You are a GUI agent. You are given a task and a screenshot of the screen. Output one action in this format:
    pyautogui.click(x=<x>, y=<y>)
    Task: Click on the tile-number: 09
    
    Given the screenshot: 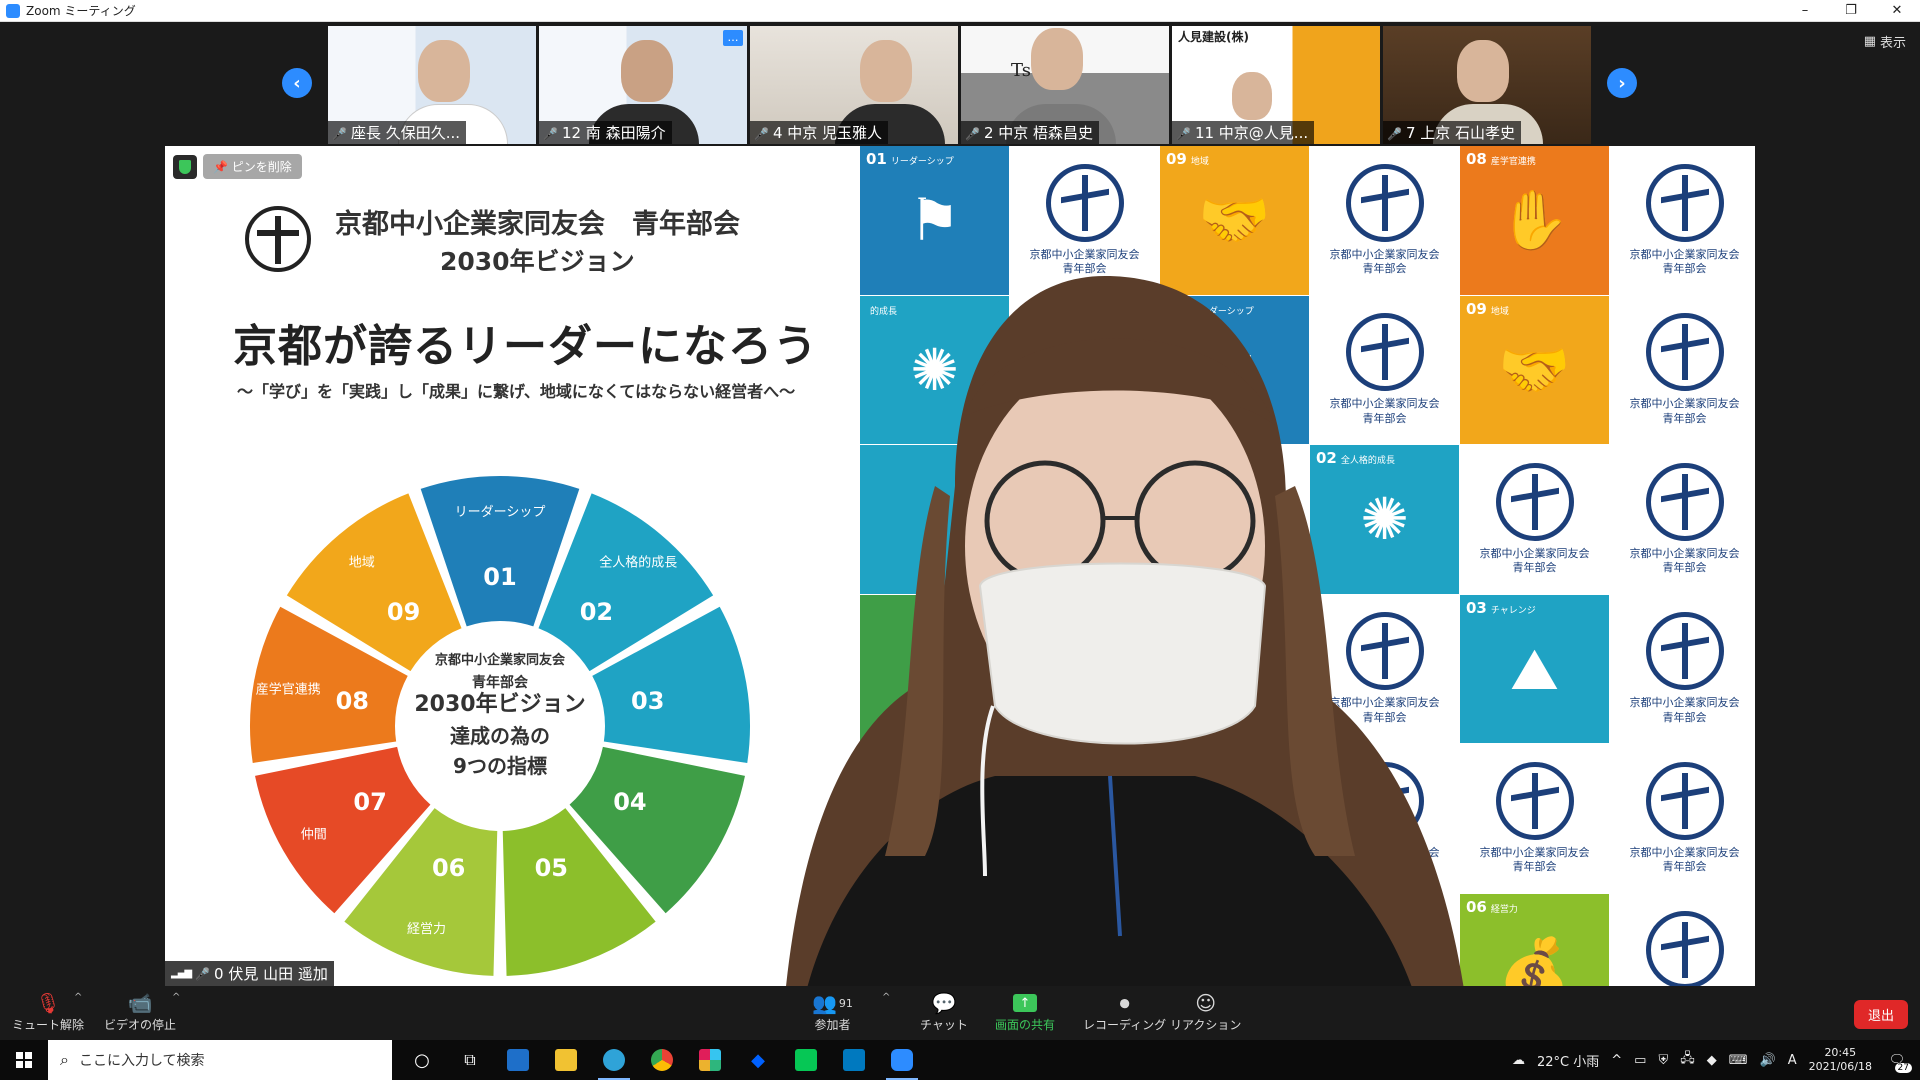 What is the action you would take?
    pyautogui.click(x=1176, y=159)
    